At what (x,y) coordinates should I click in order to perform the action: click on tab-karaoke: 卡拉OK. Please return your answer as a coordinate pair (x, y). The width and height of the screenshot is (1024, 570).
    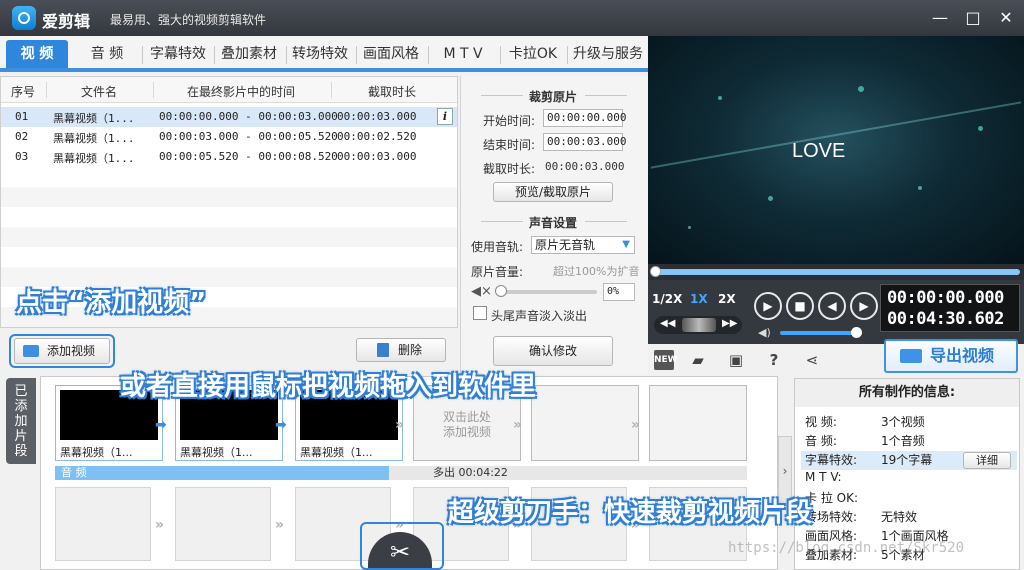
    Looking at the image, I should click on (533, 54).